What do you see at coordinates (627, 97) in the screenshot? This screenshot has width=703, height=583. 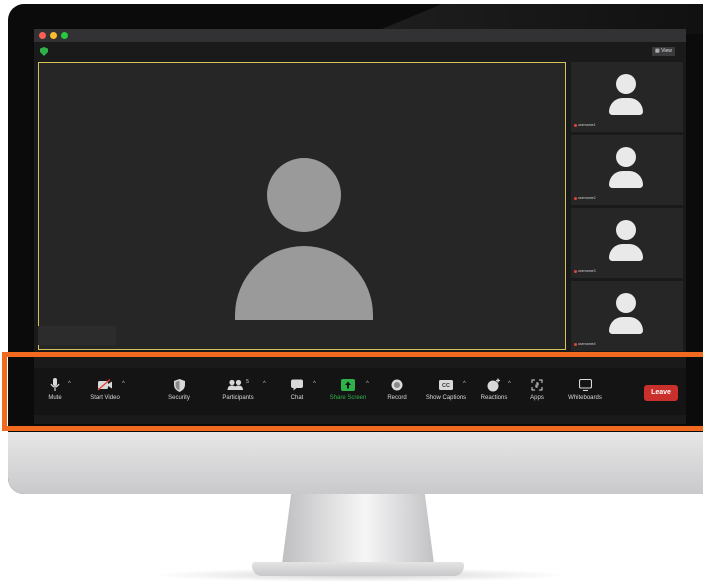 I see `participant-tile: username1` at bounding box center [627, 97].